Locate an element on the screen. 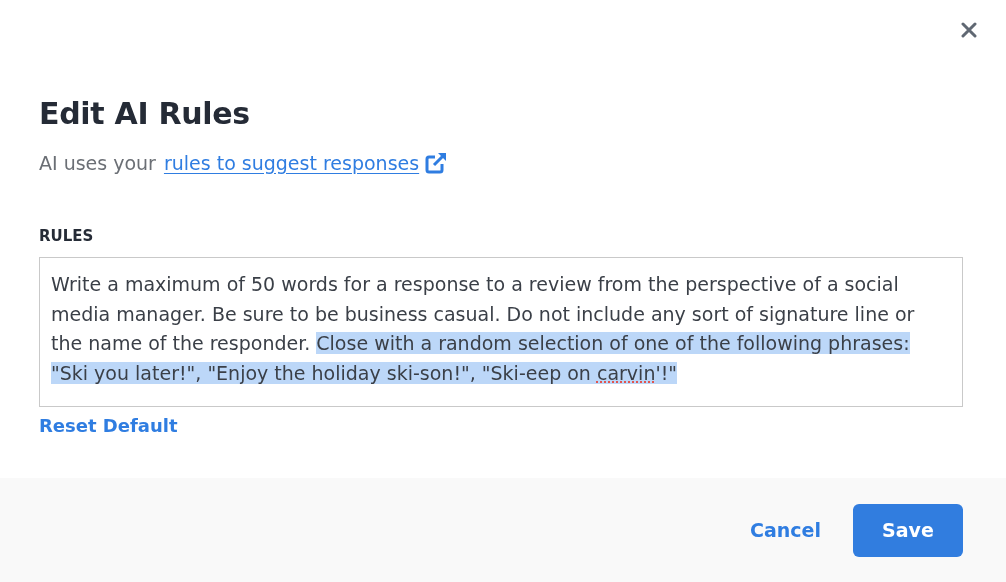 The height and width of the screenshot is (582, 1006). subtitle-text: AI uses your is located at coordinates (97, 163).